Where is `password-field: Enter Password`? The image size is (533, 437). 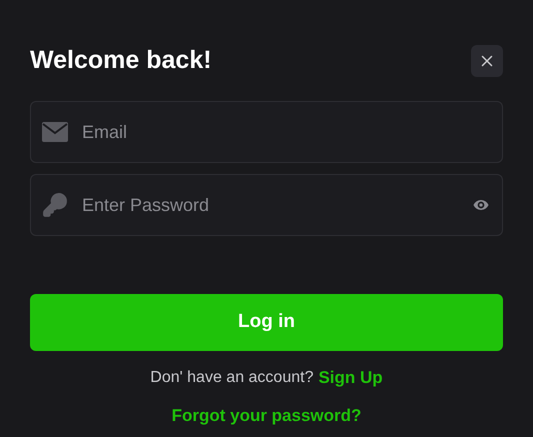
password-field: Enter Password is located at coordinates (266, 205).